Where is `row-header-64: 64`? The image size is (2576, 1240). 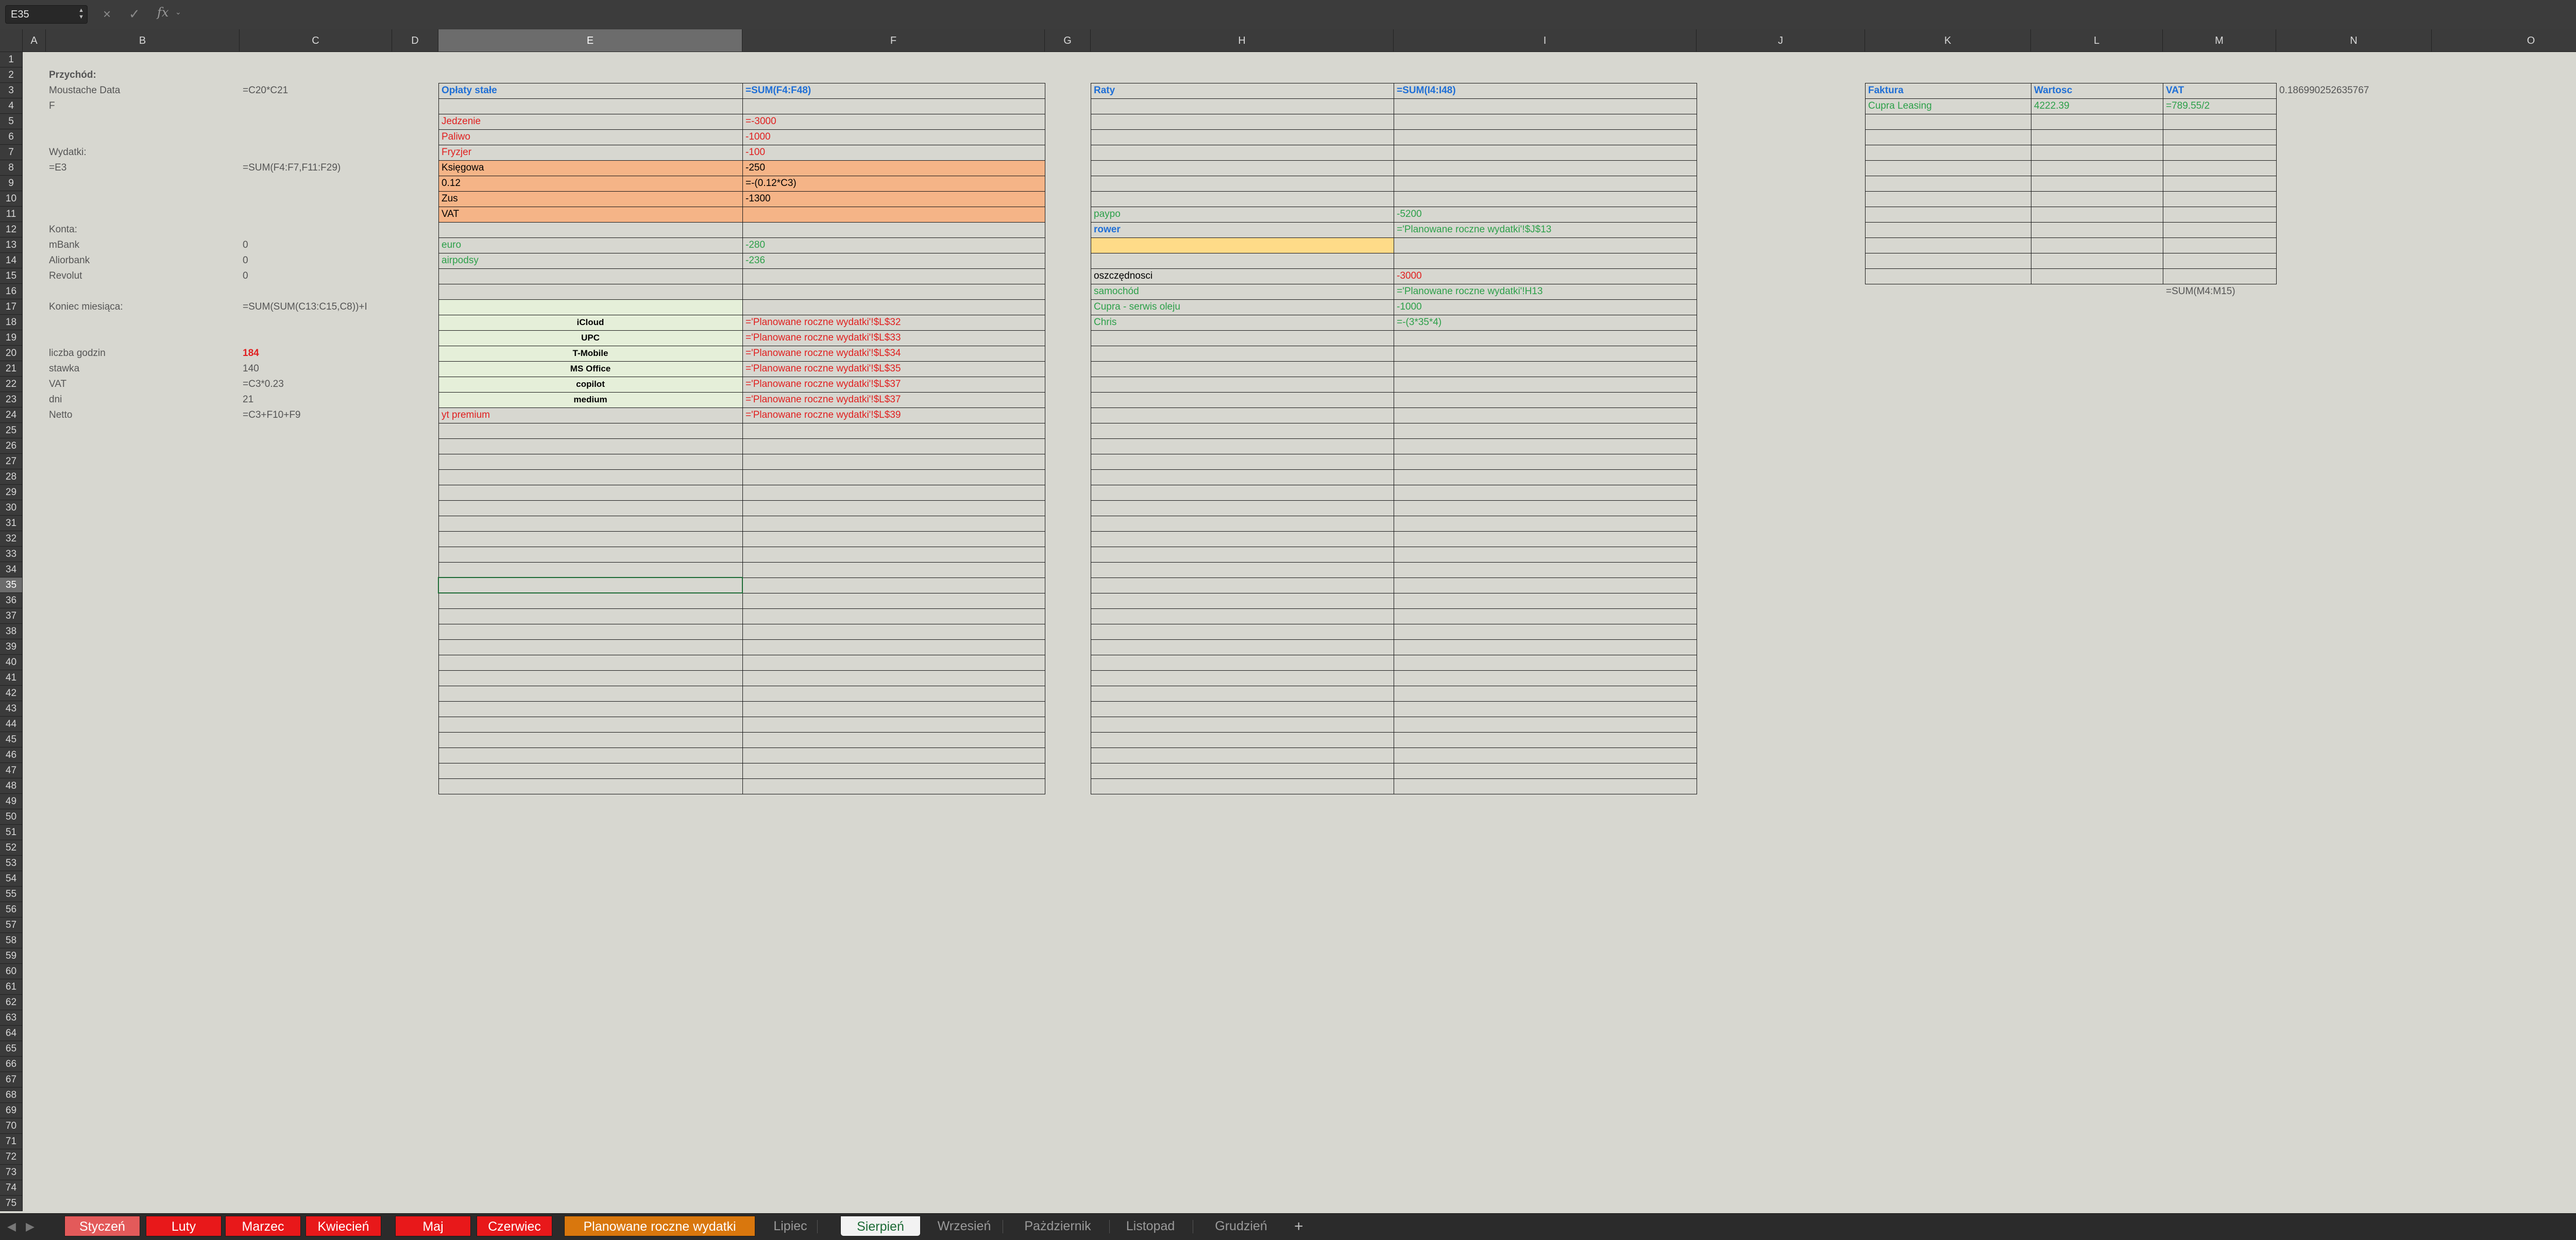
row-header-64: 64 is located at coordinates (11, 1033).